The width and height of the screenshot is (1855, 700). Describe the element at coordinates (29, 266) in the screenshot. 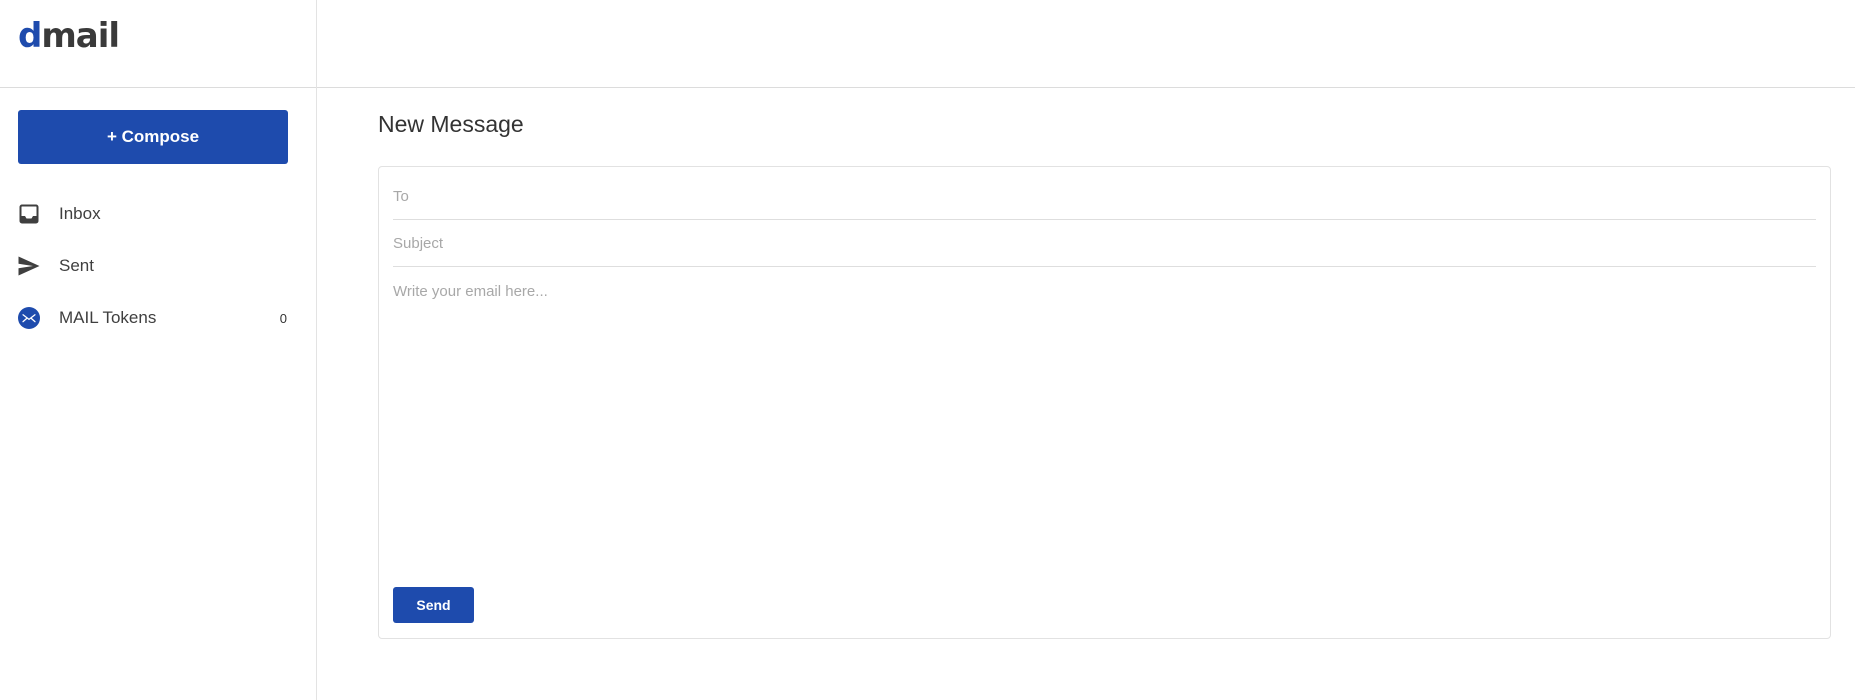

I see `send-icon` at that location.